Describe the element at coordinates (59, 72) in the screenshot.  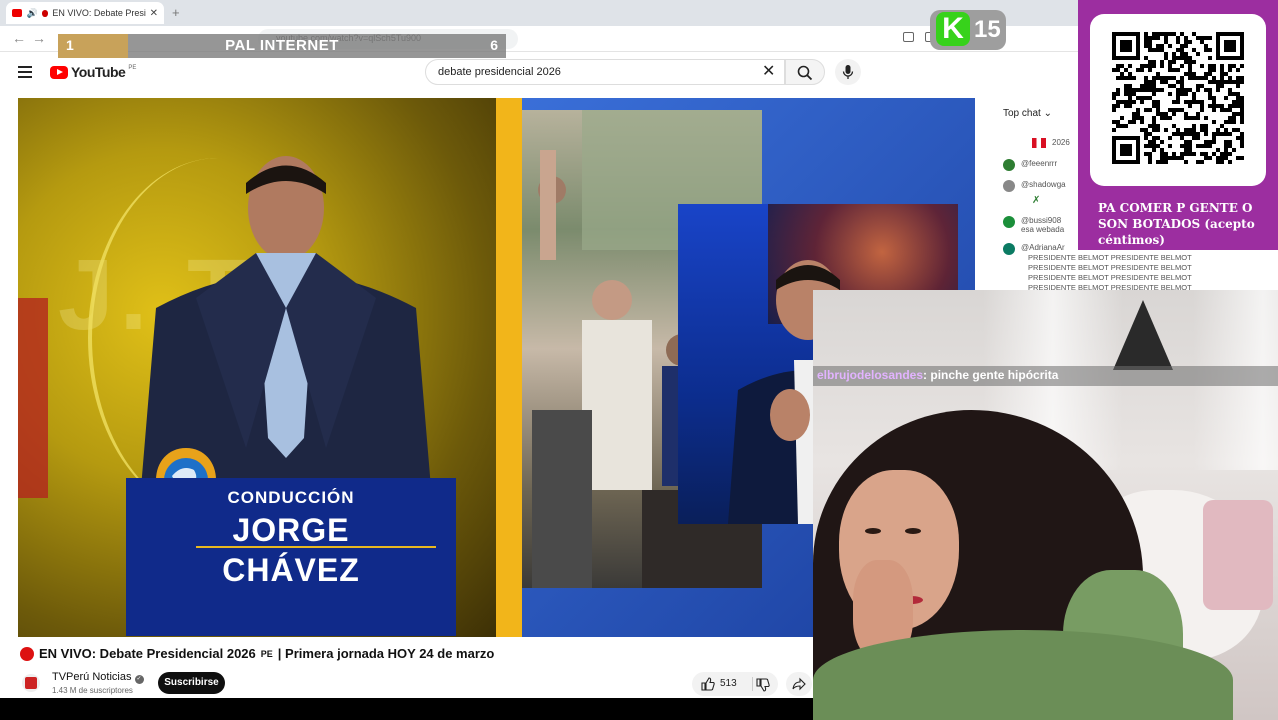
I see `youtube-play-icon` at that location.